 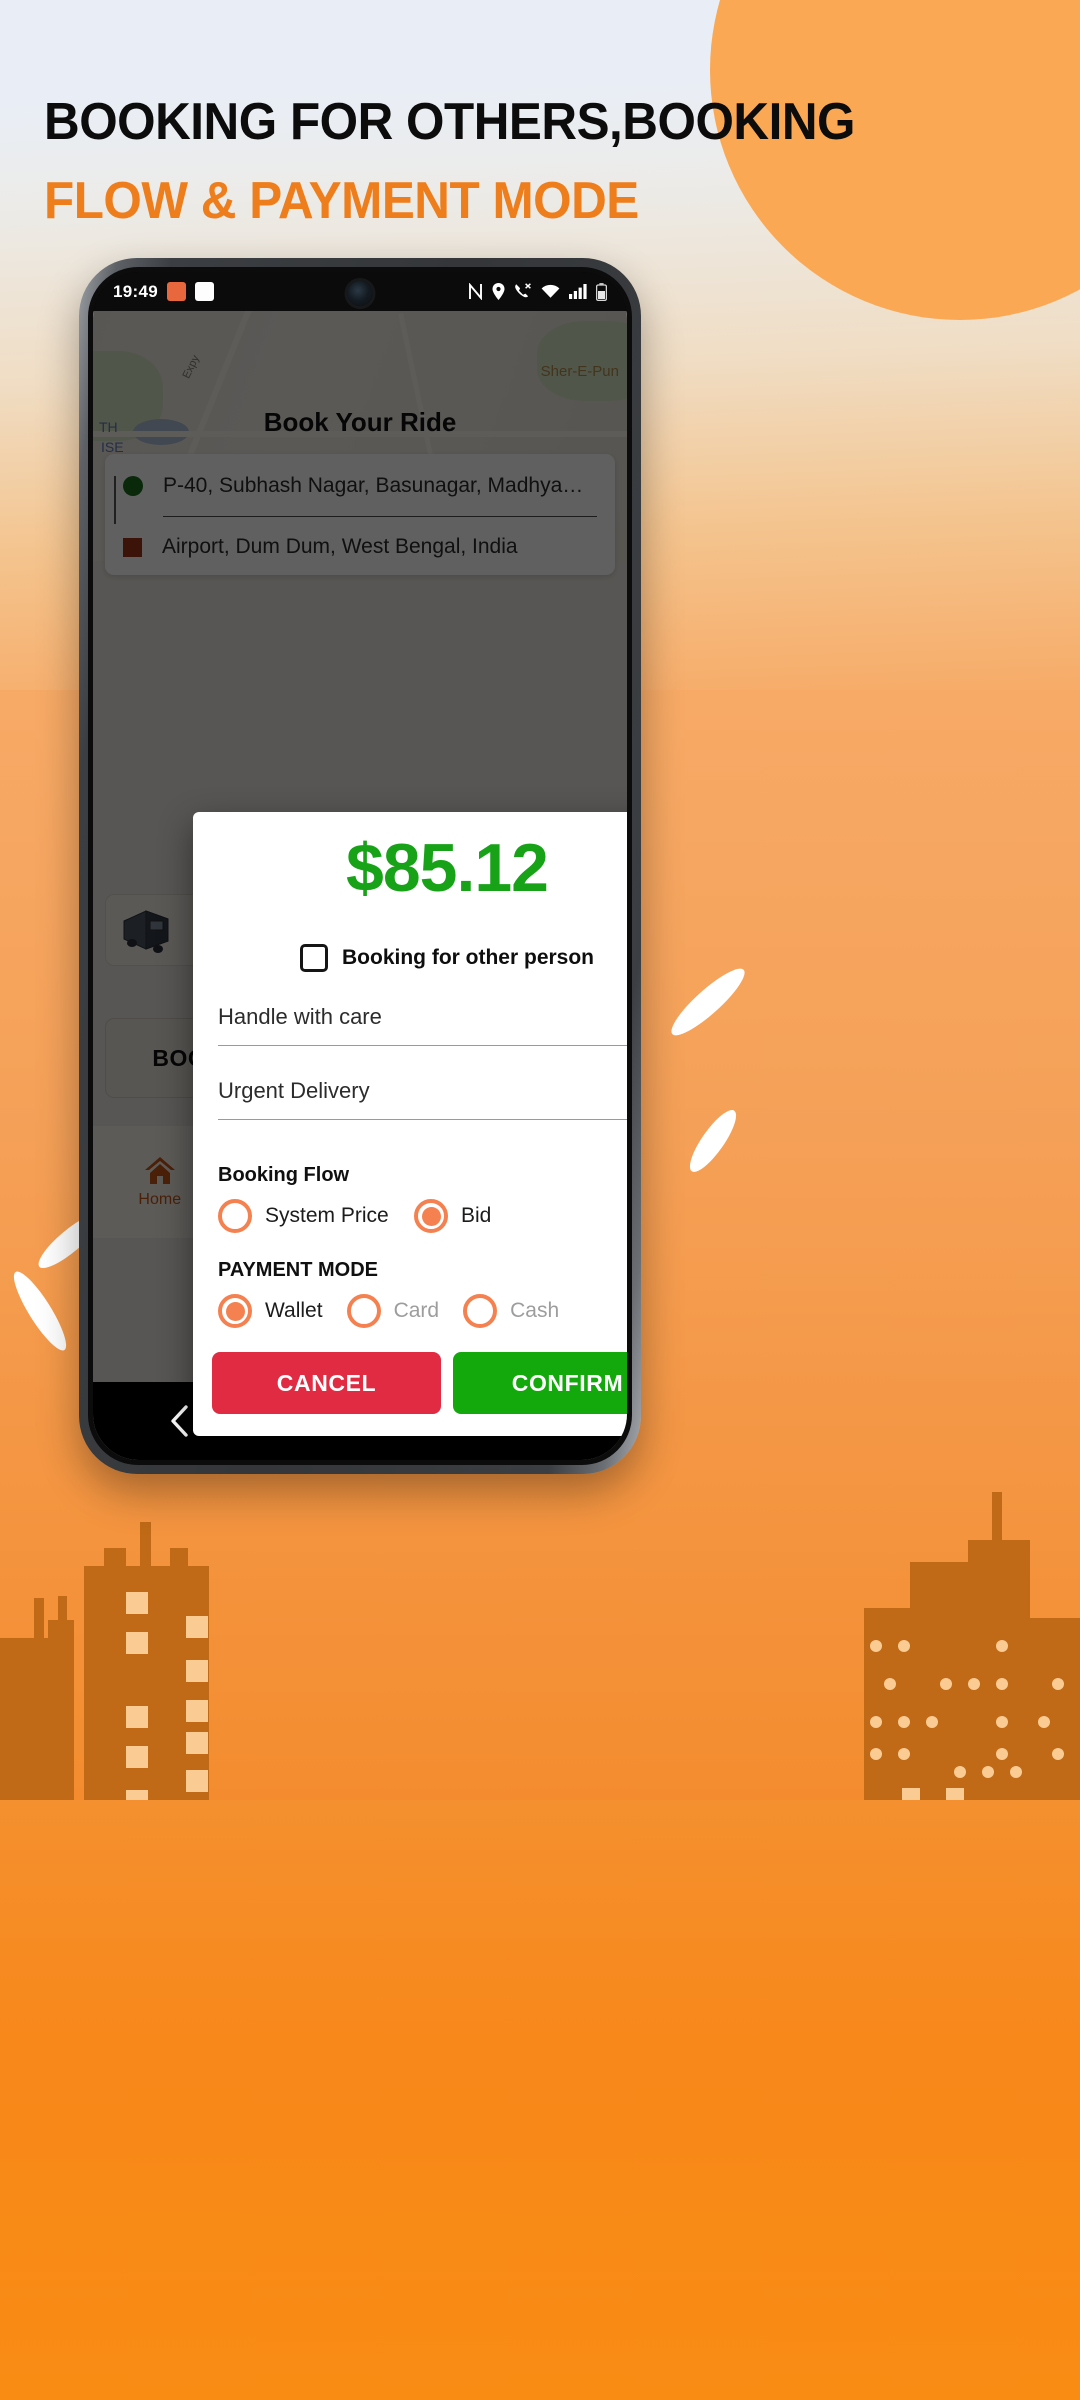 What do you see at coordinates (204, 291) in the screenshot?
I see `app-icon-white` at bounding box center [204, 291].